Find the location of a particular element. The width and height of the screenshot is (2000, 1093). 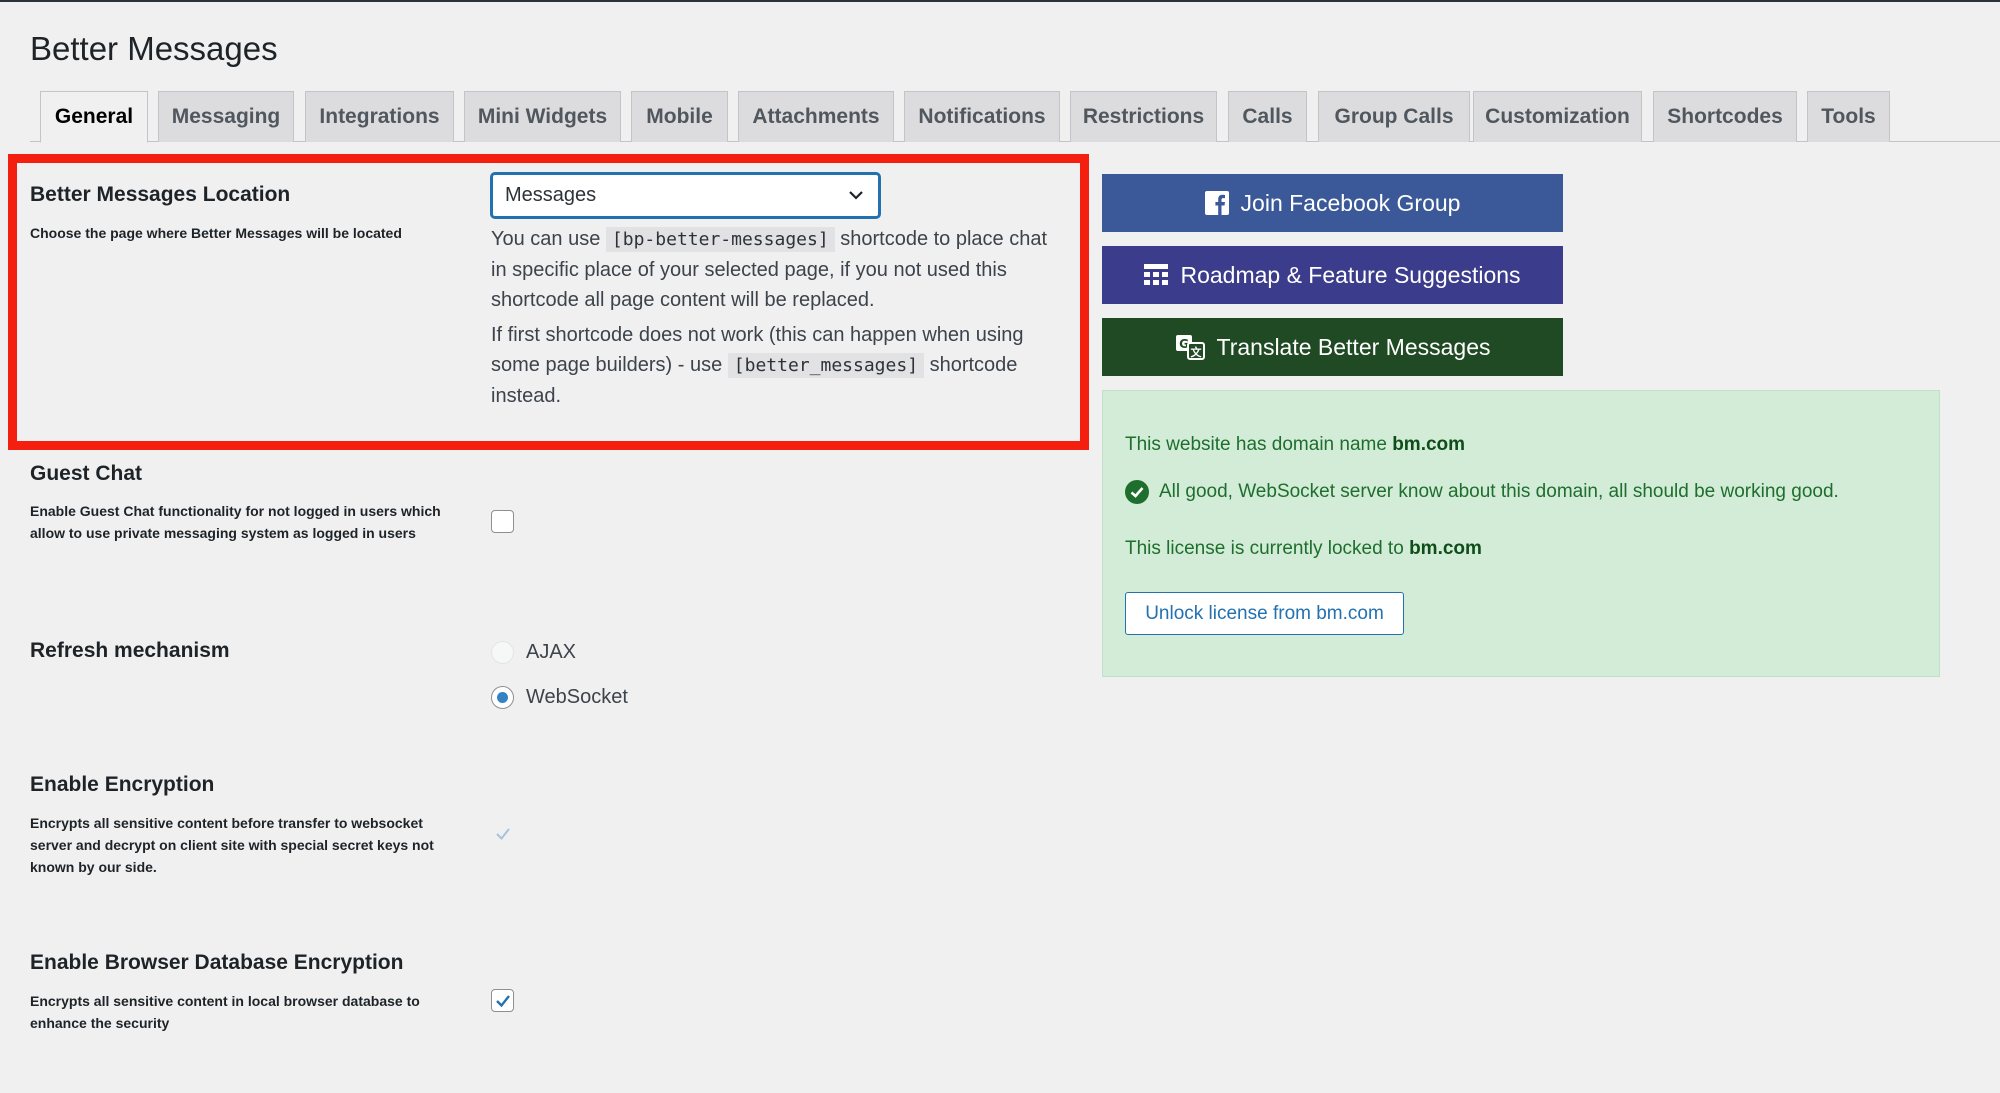

location-label: Better Messages Location is located at coordinates (160, 194).